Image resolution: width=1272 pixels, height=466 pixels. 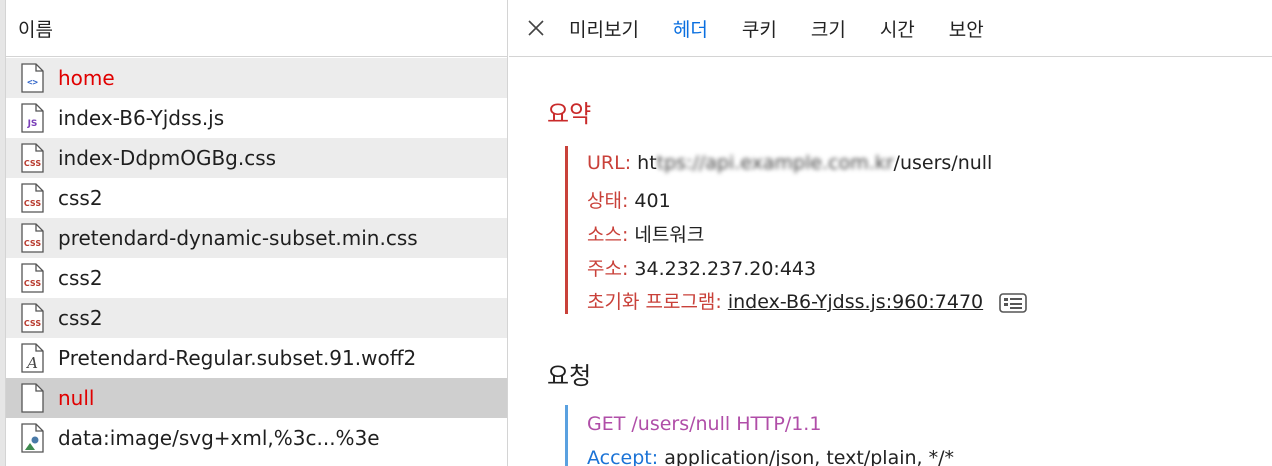 I want to click on tab-preview: 미리보기, so click(x=604, y=28).